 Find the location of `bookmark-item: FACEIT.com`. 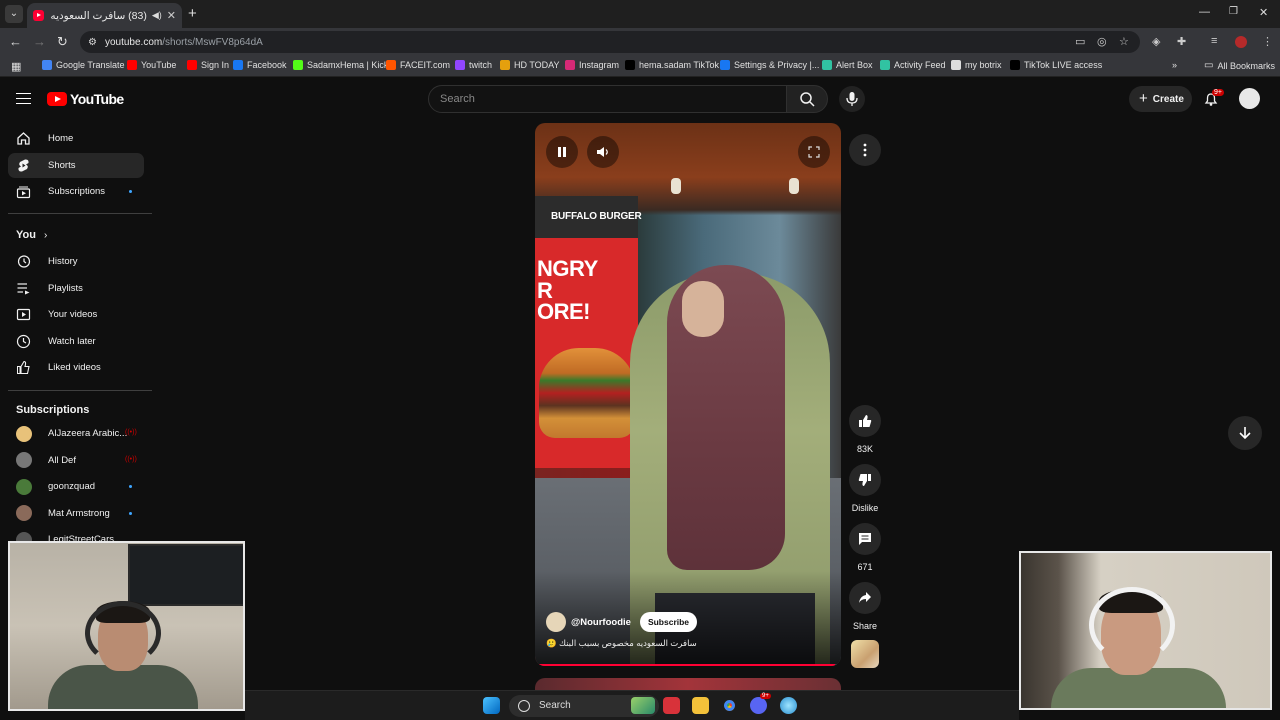

bookmark-item: FACEIT.com is located at coordinates (418, 65).